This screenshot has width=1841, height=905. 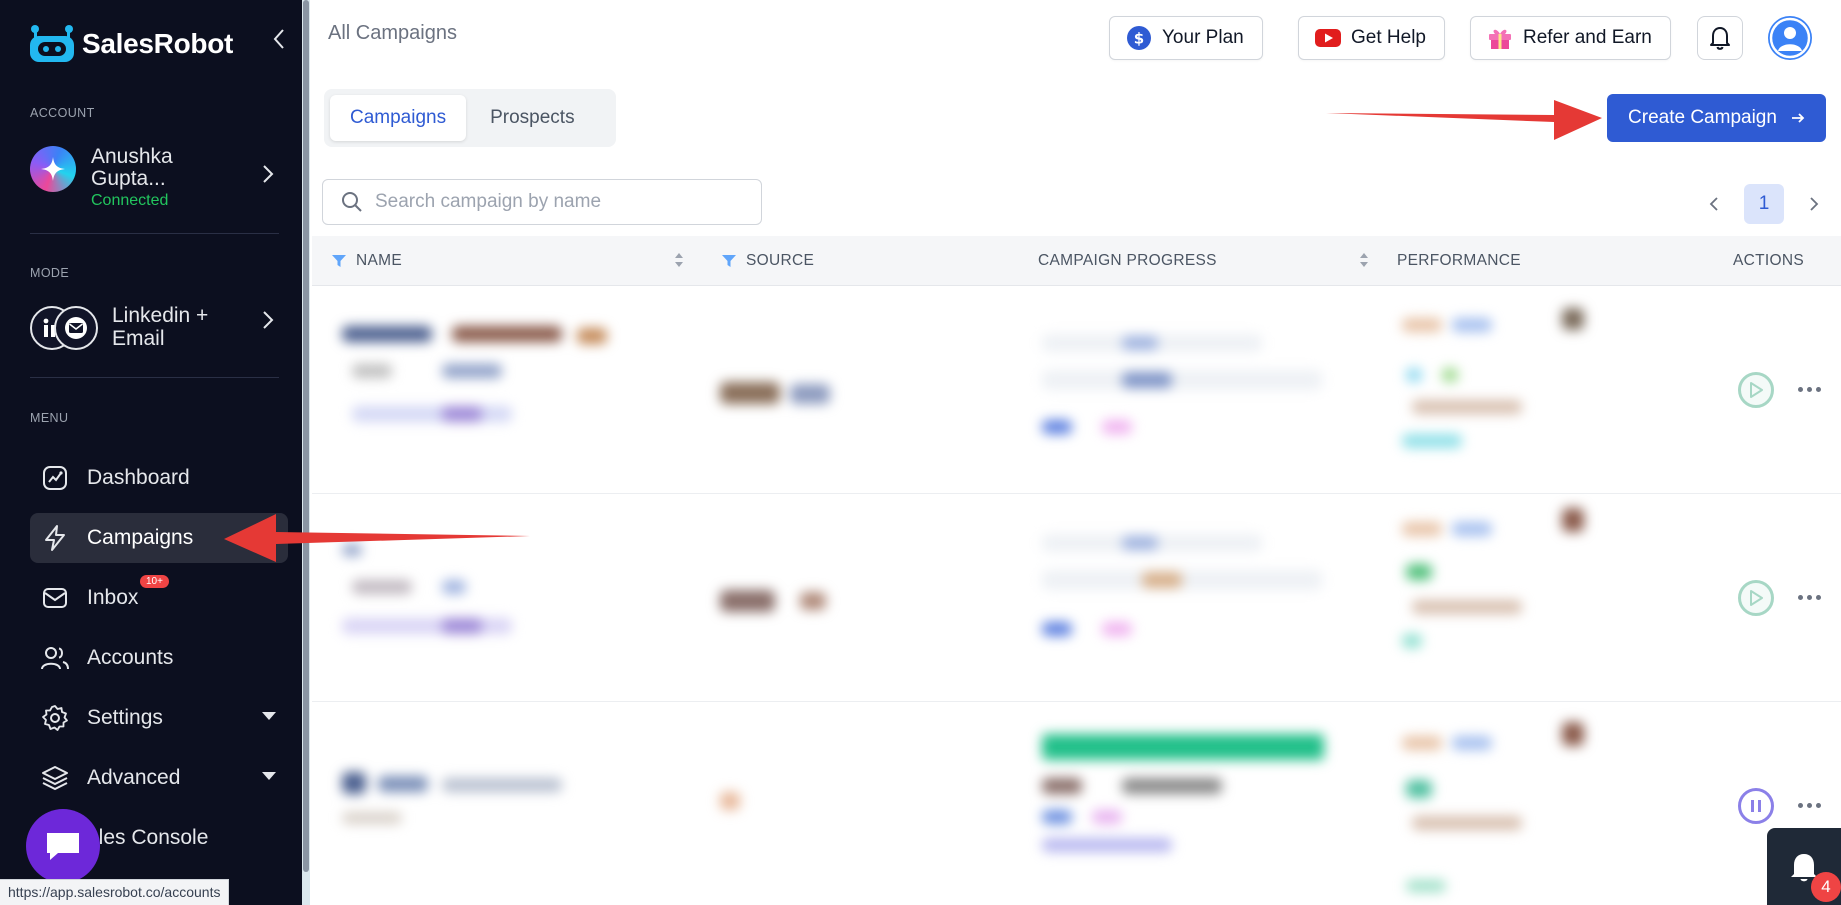 I want to click on gift-icon, so click(x=1500, y=39).